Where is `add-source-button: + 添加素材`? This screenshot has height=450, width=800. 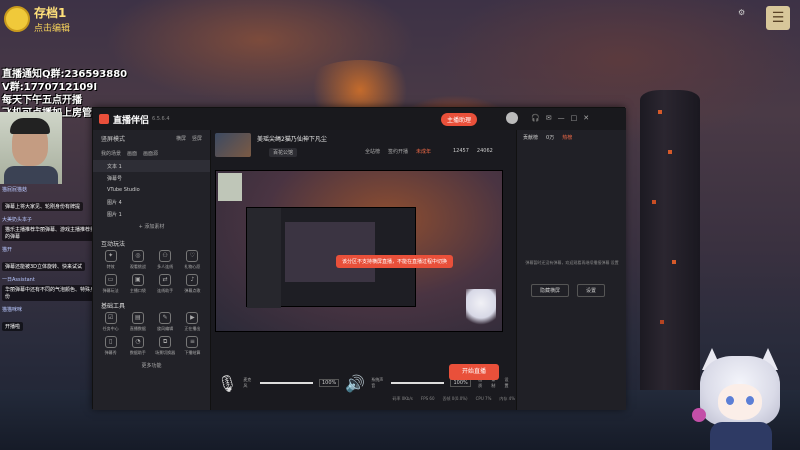
add-source-button: + 添加素材 is located at coordinates (151, 226).